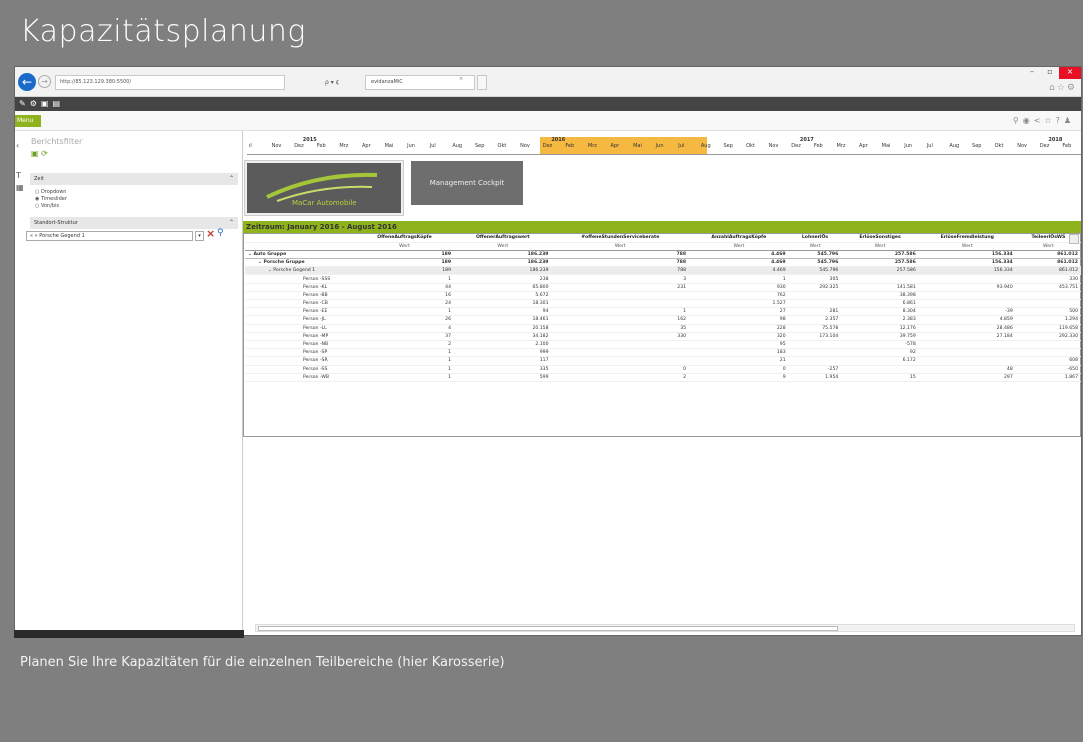 This screenshot has height=742, width=1083. What do you see at coordinates (405, 238) in the screenshot?
I see `column-header: OffeneAuftragsKöpfe` at bounding box center [405, 238].